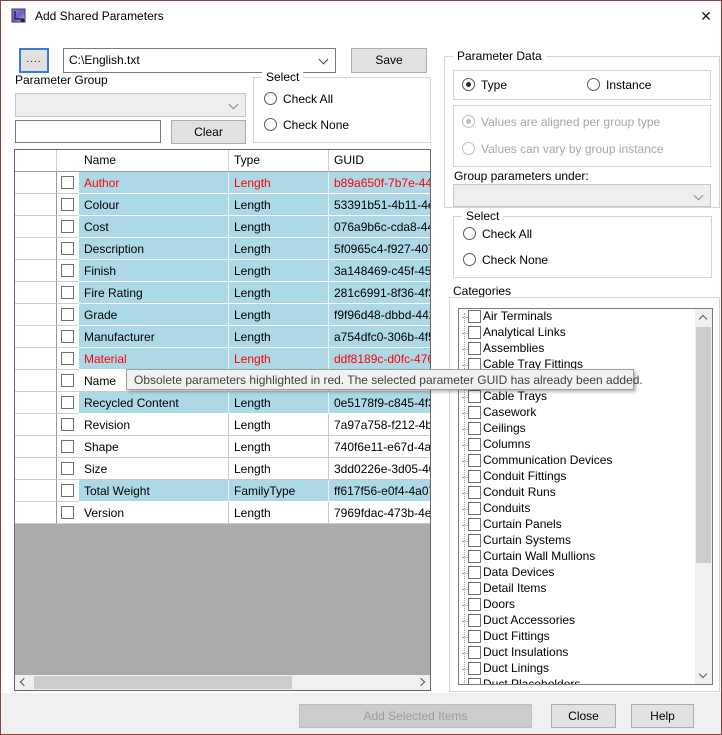 This screenshot has width=722, height=735. What do you see at coordinates (379, 491) in the screenshot?
I see `cell-guid: ff617f56-e0f4-4a07-a` at bounding box center [379, 491].